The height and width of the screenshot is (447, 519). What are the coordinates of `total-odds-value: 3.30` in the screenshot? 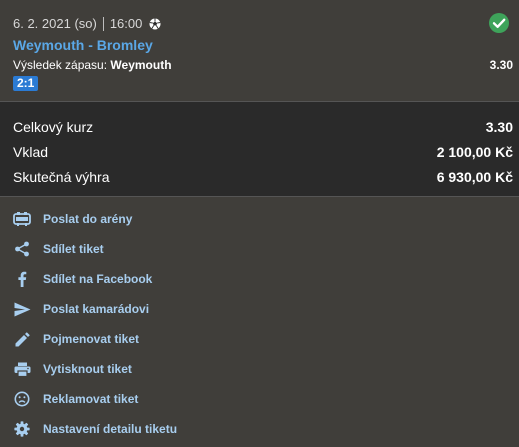 It's located at (499, 127).